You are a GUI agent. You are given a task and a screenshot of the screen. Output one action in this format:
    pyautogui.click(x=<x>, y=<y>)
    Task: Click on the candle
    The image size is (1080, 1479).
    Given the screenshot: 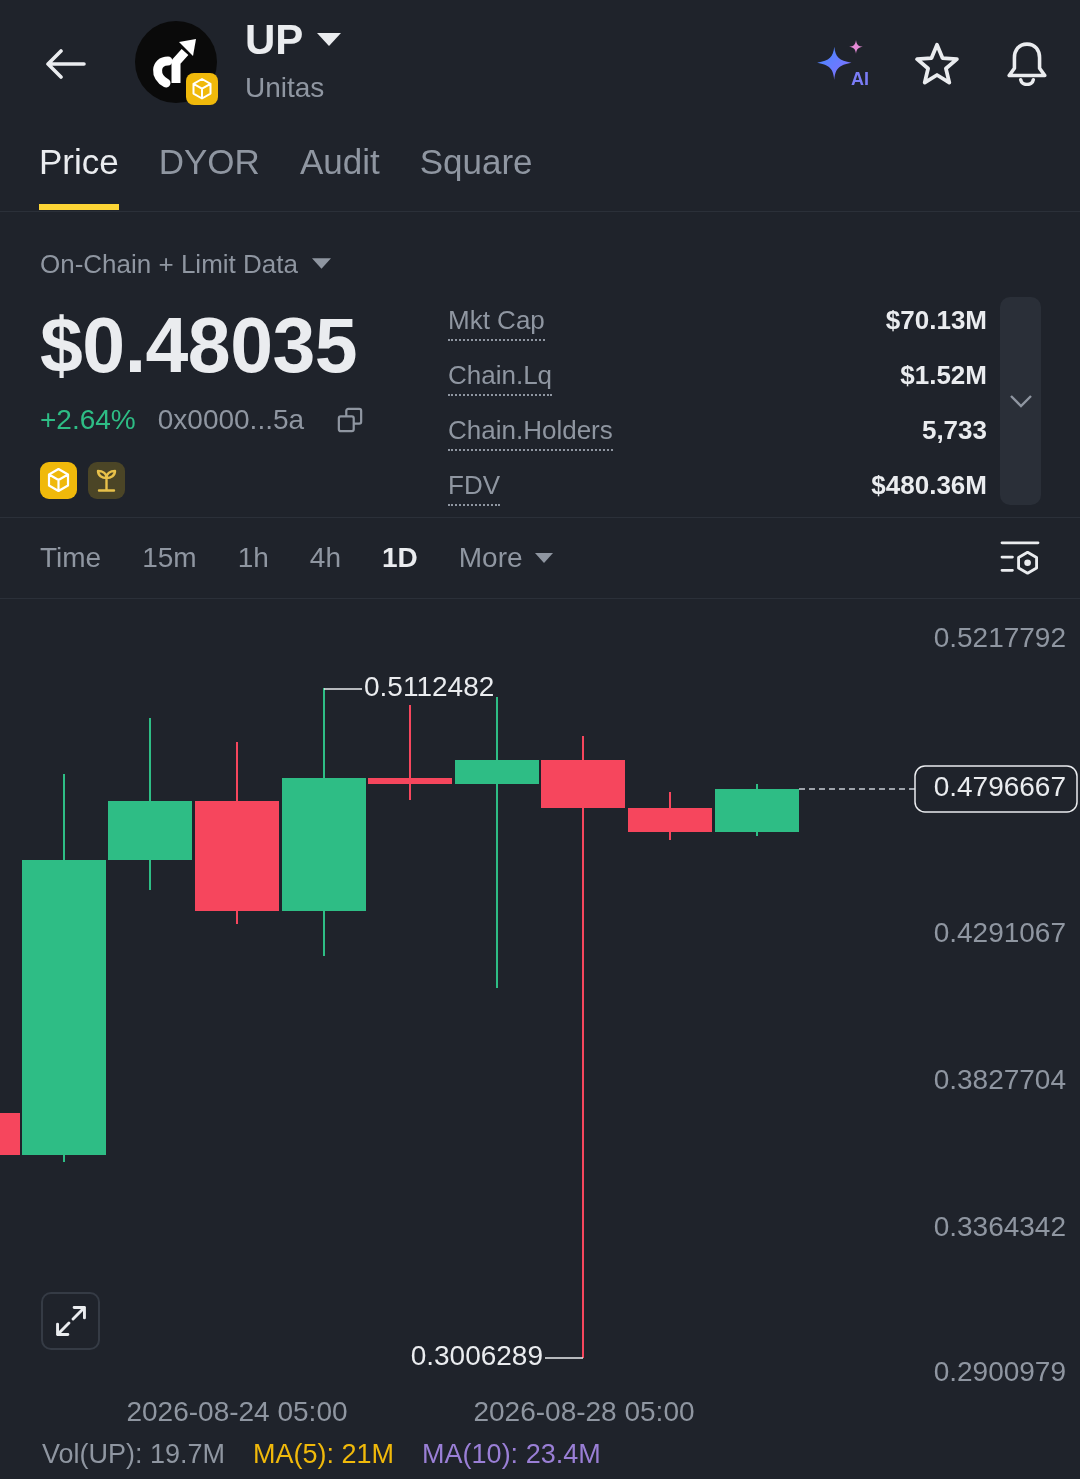 What is the action you would take?
    pyautogui.click(x=10, y=1134)
    